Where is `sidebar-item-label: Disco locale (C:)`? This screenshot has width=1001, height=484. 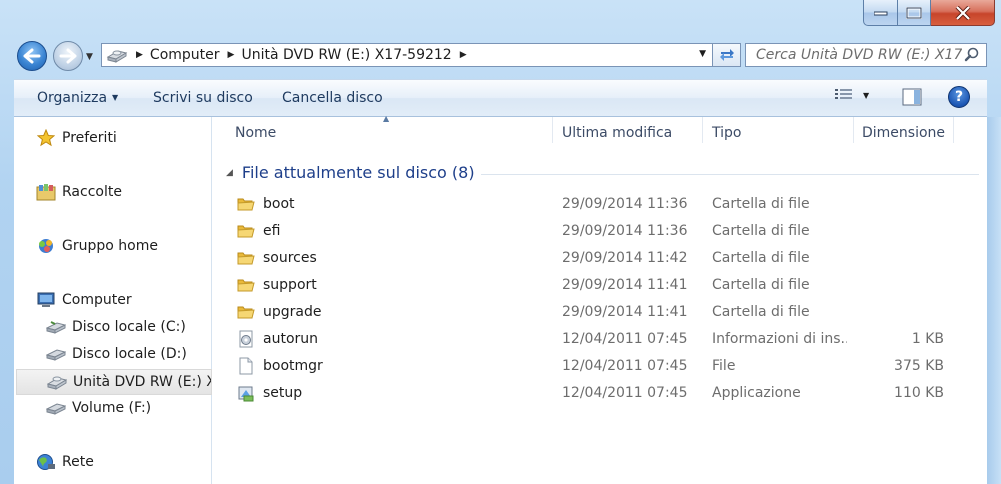
sidebar-item-label: Disco locale (C:) is located at coordinates (129, 327).